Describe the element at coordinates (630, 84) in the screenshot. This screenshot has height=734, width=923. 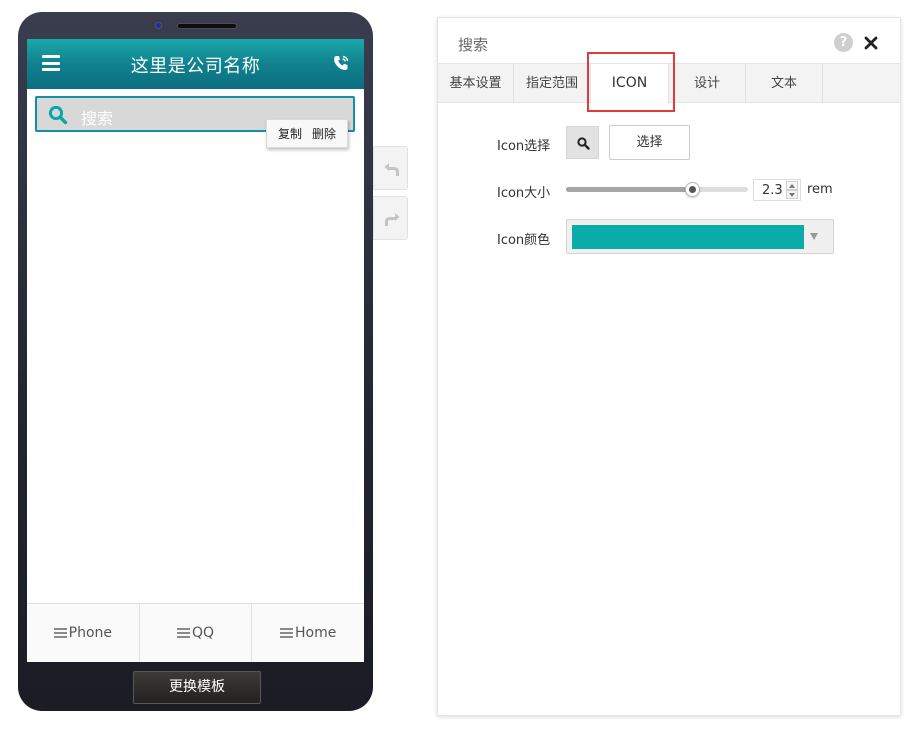
I see `tab-icon: ICON` at that location.